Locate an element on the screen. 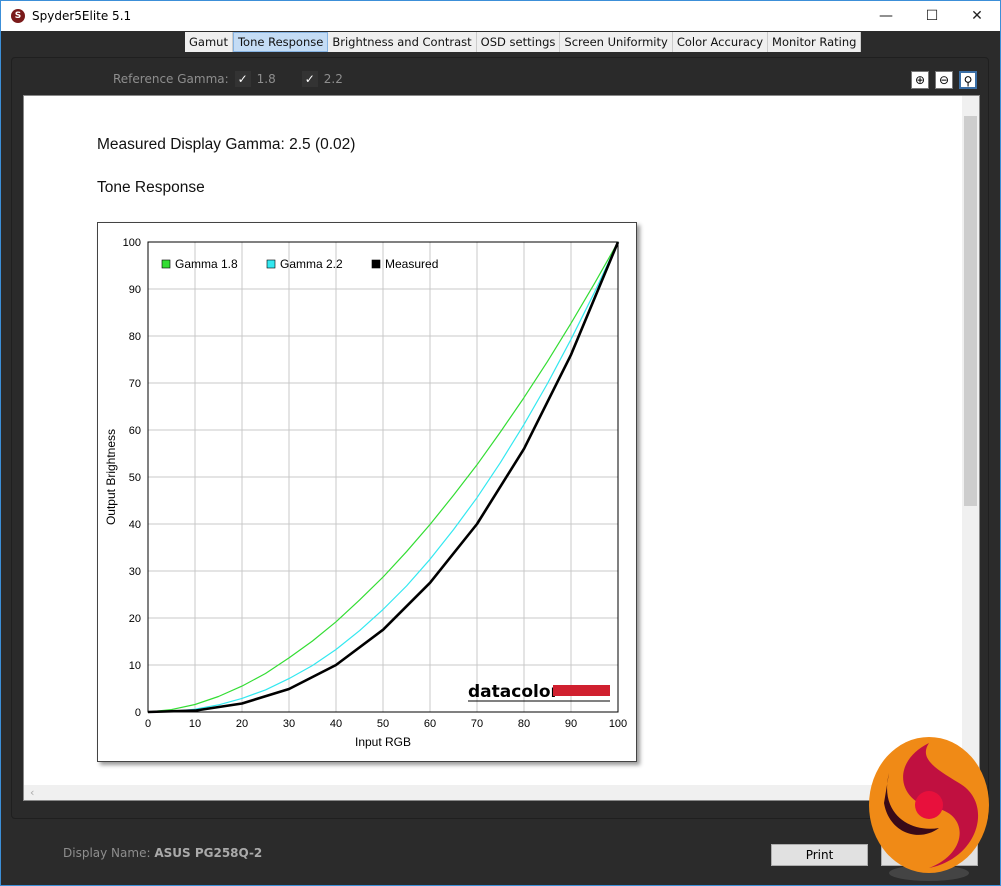  display-name-label: Display Name: is located at coordinates (107, 853).